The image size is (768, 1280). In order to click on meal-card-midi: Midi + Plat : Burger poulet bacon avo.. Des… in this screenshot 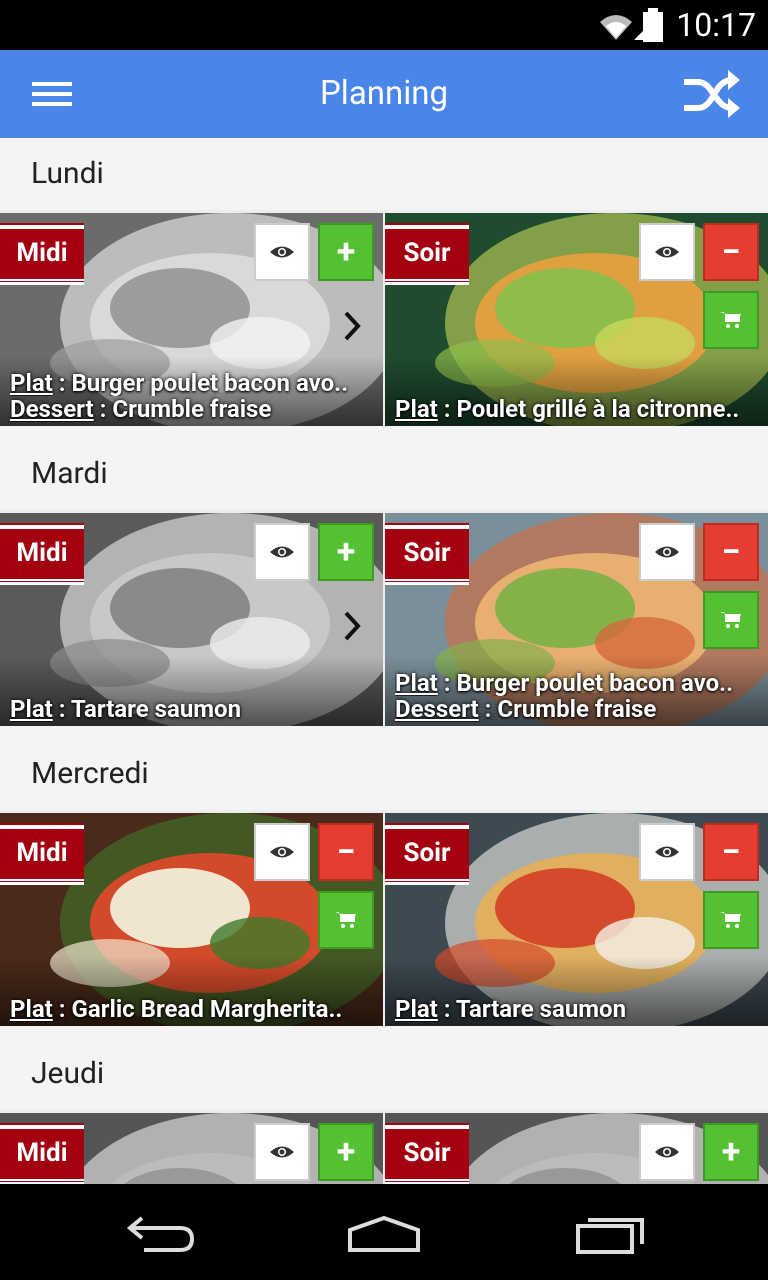, I will do `click(191, 319)`.